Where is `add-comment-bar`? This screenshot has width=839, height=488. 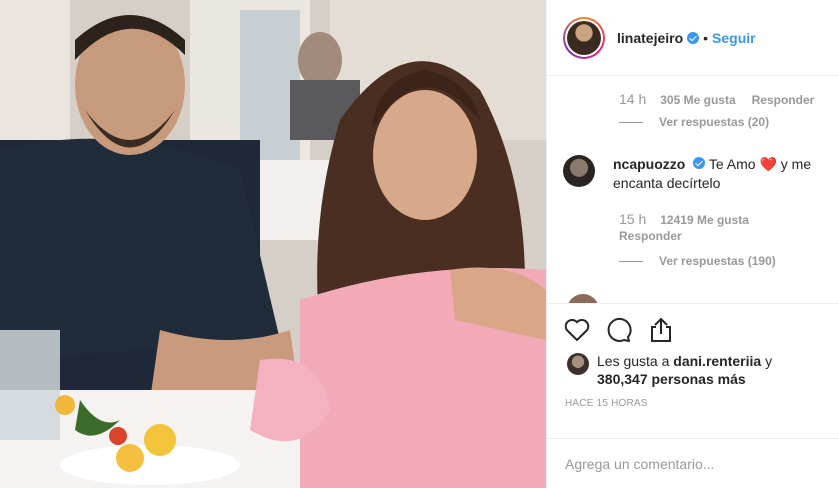
add-comment-bar is located at coordinates (693, 463).